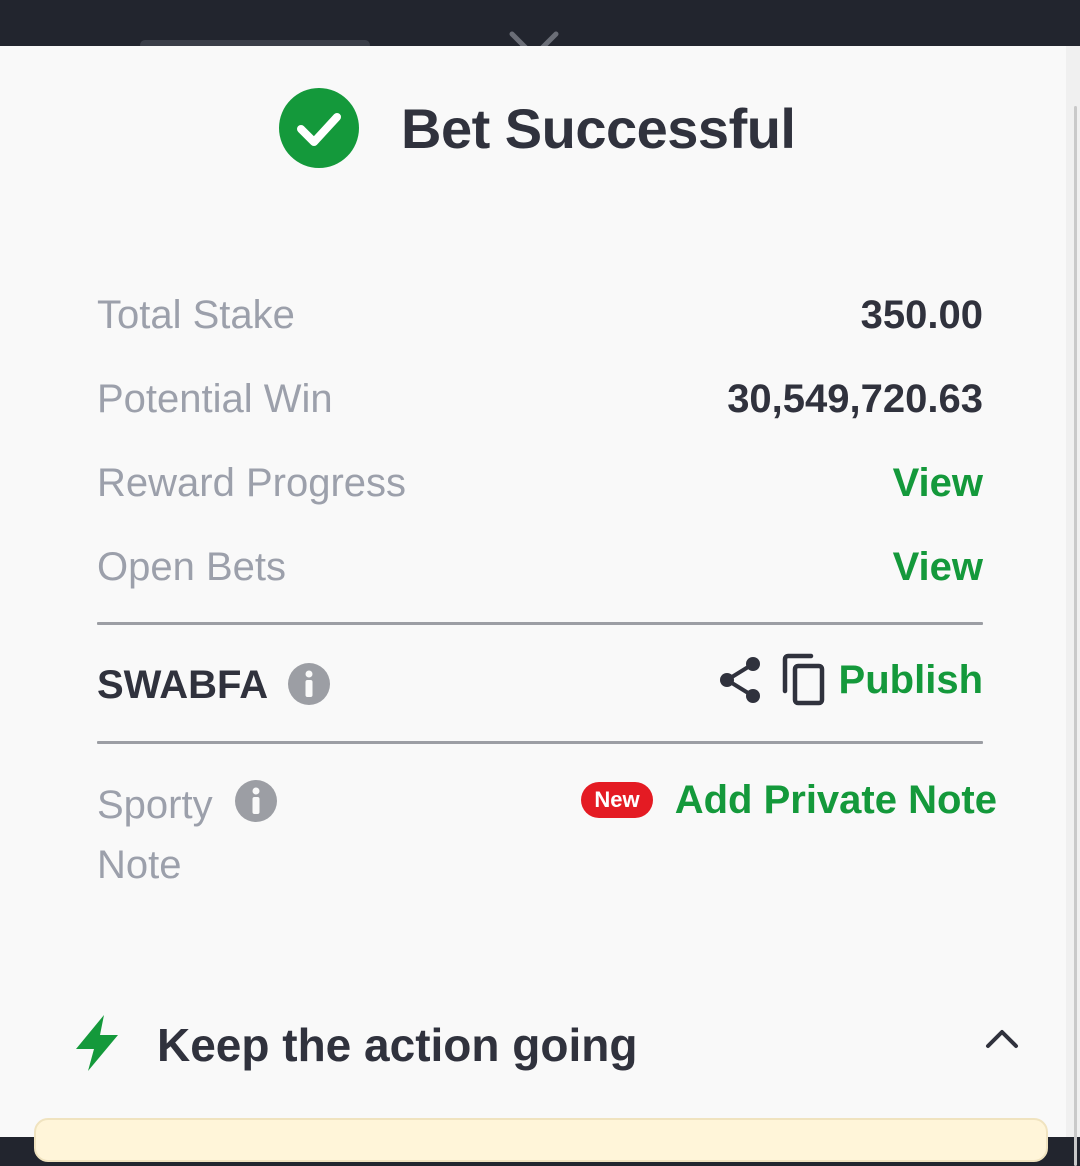  Describe the element at coordinates (540, 399) in the screenshot. I see `potential-win-row: Potential Win 30,549,720.63` at that location.